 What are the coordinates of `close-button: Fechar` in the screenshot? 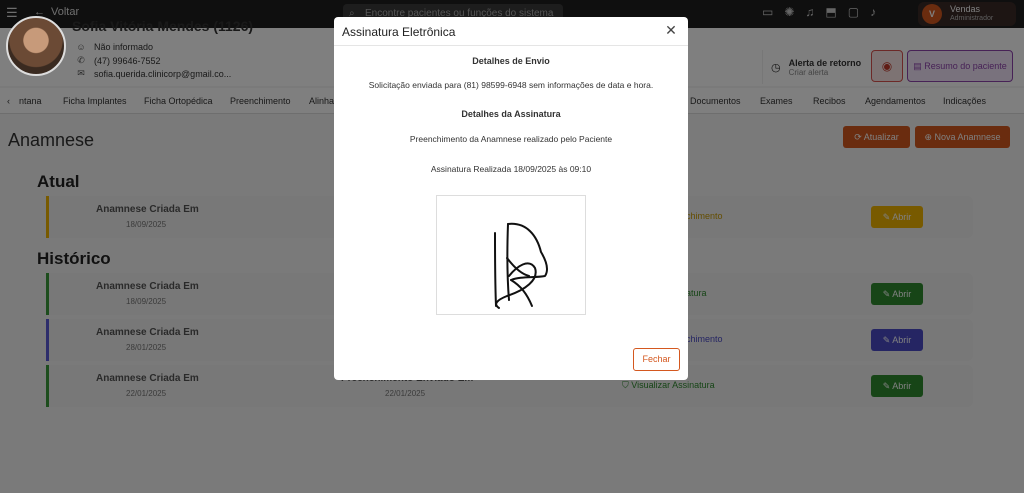 It's located at (656, 359).